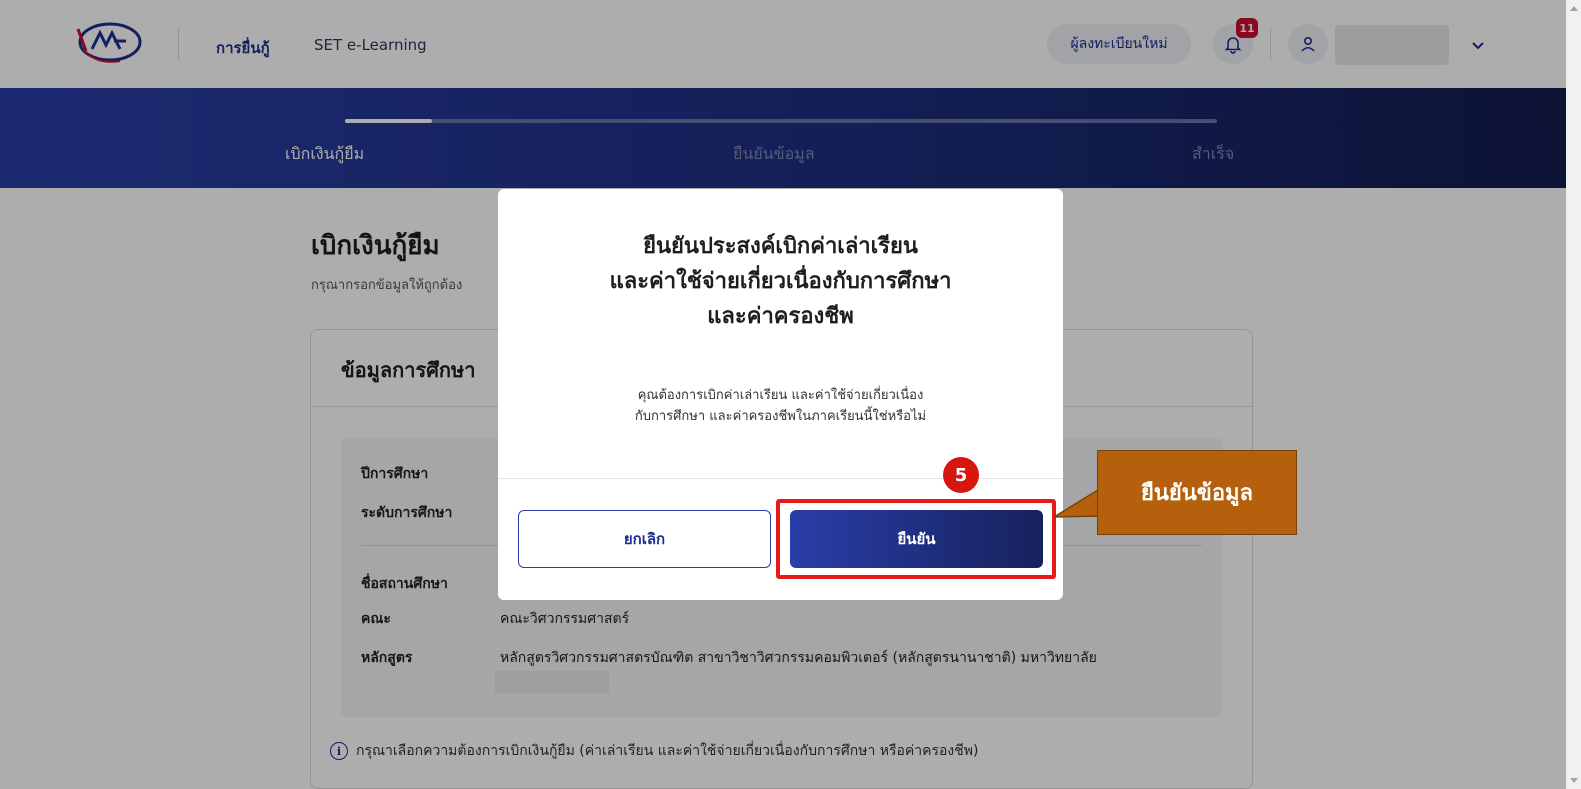 The width and height of the screenshot is (1581, 789). Describe the element at coordinates (916, 539) in the screenshot. I see `highlight-frame` at that location.